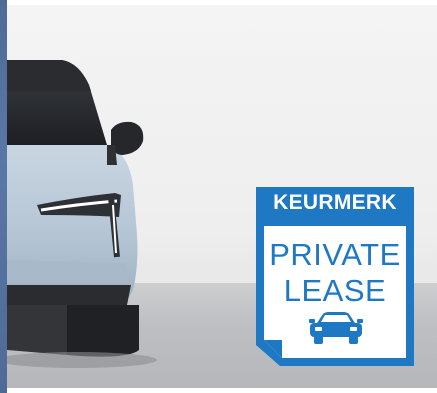 The image size is (437, 393). What do you see at coordinates (335, 290) in the screenshot?
I see `badge-line-lease: LEASE` at bounding box center [335, 290].